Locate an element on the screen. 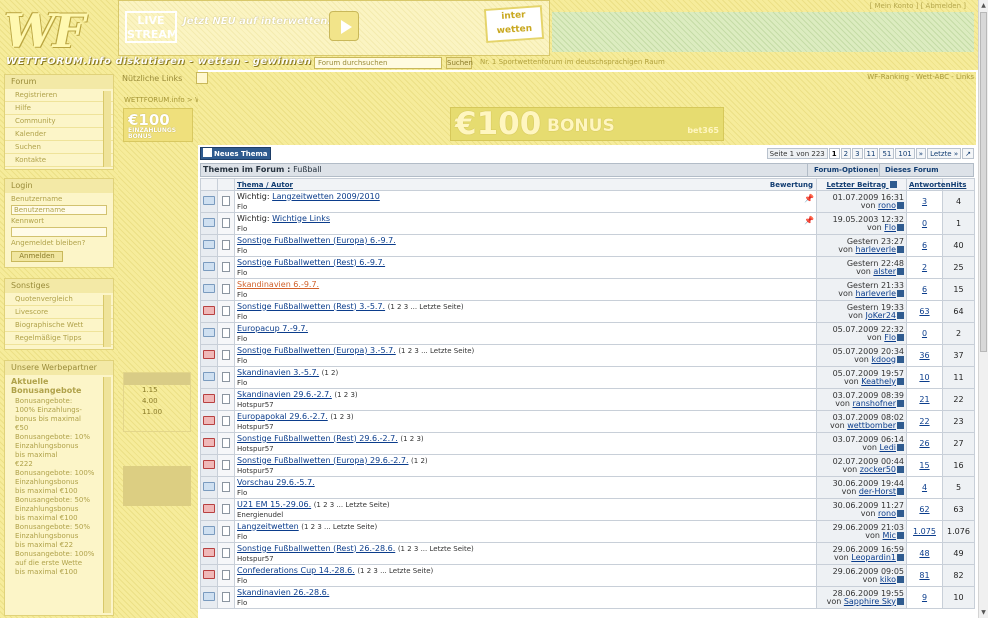 This screenshot has width=988, height=618. thread-title-link: Europacup 7.-9.7. is located at coordinates (272, 328).